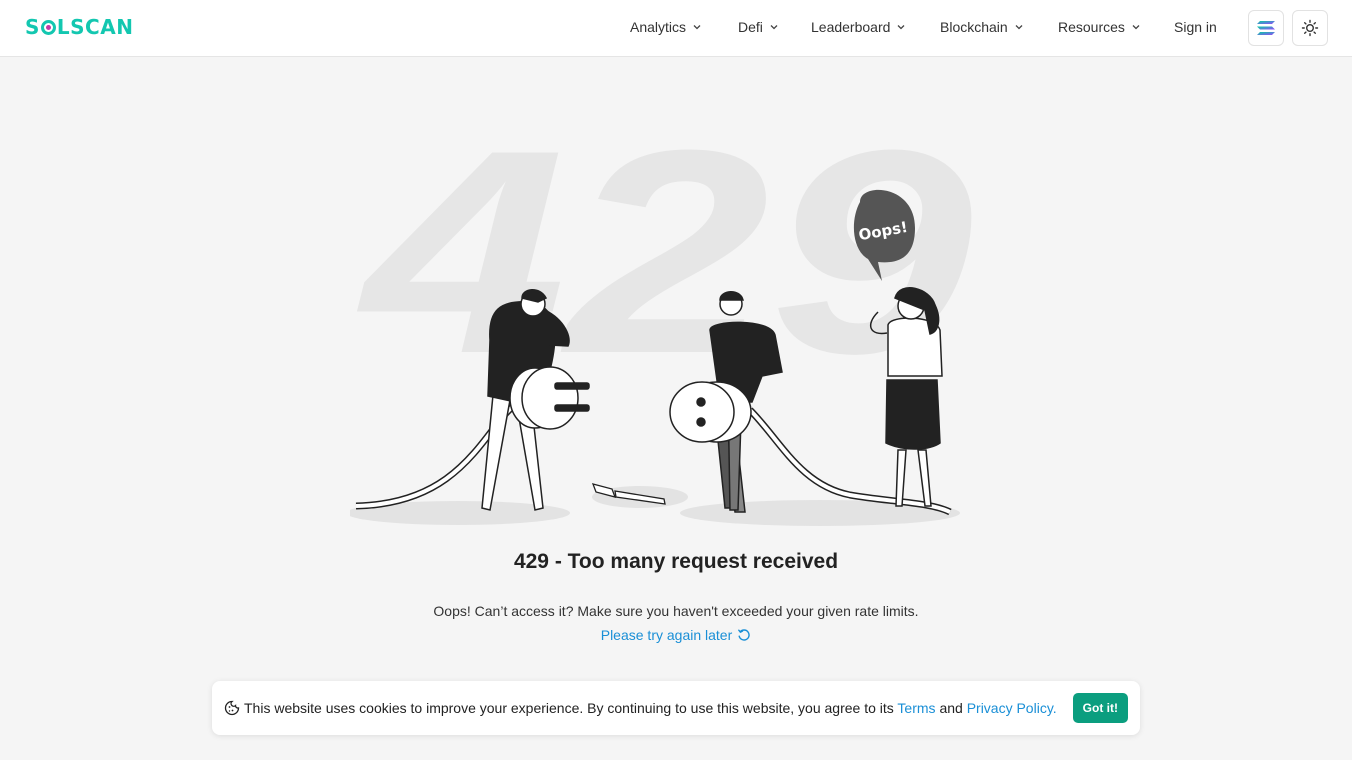 The height and width of the screenshot is (760, 1352). I want to click on nav-defi: Defi, so click(758, 27).